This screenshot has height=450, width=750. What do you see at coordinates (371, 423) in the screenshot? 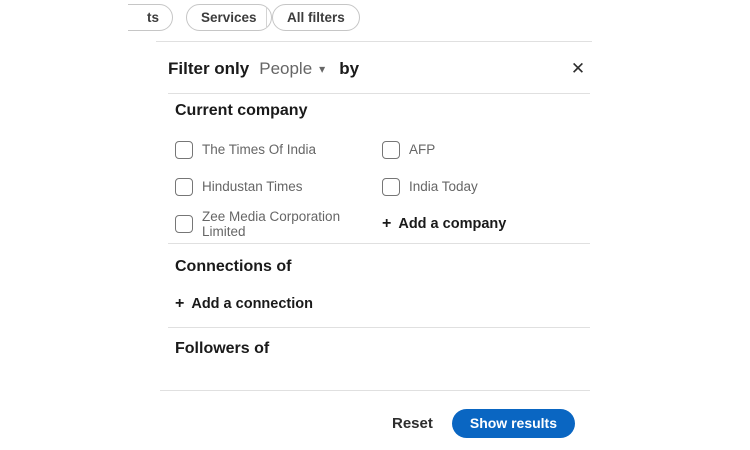
I see `modal-footer: Reset Show results` at bounding box center [371, 423].